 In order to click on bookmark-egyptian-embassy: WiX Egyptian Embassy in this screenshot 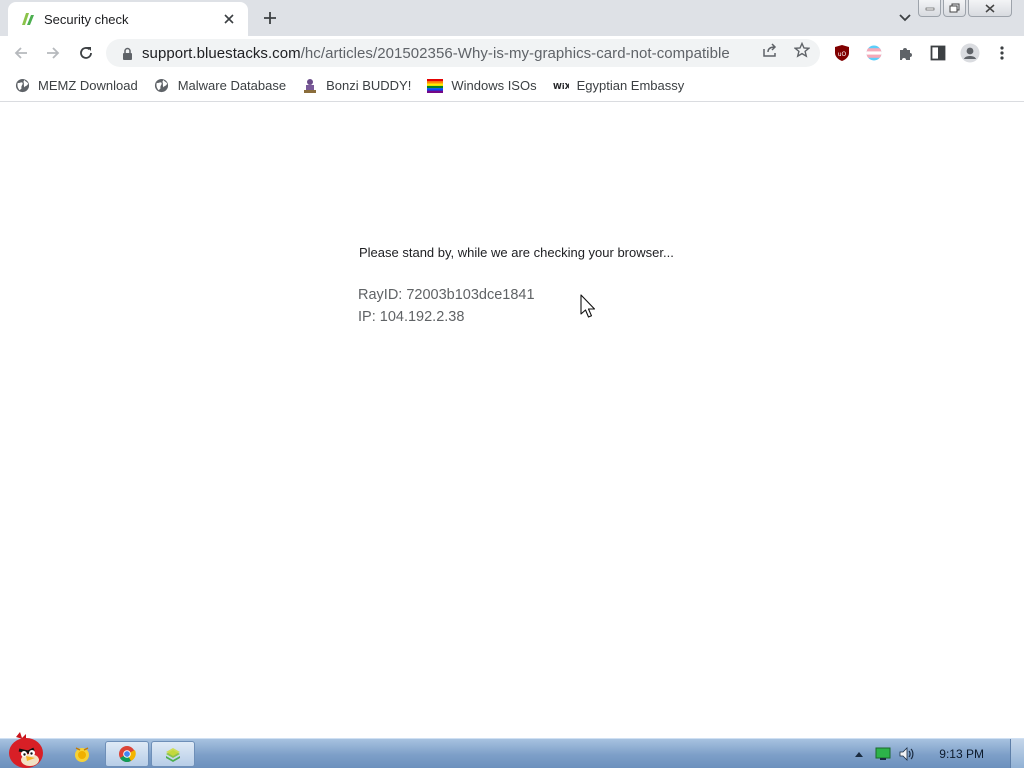, I will do `click(619, 86)`.